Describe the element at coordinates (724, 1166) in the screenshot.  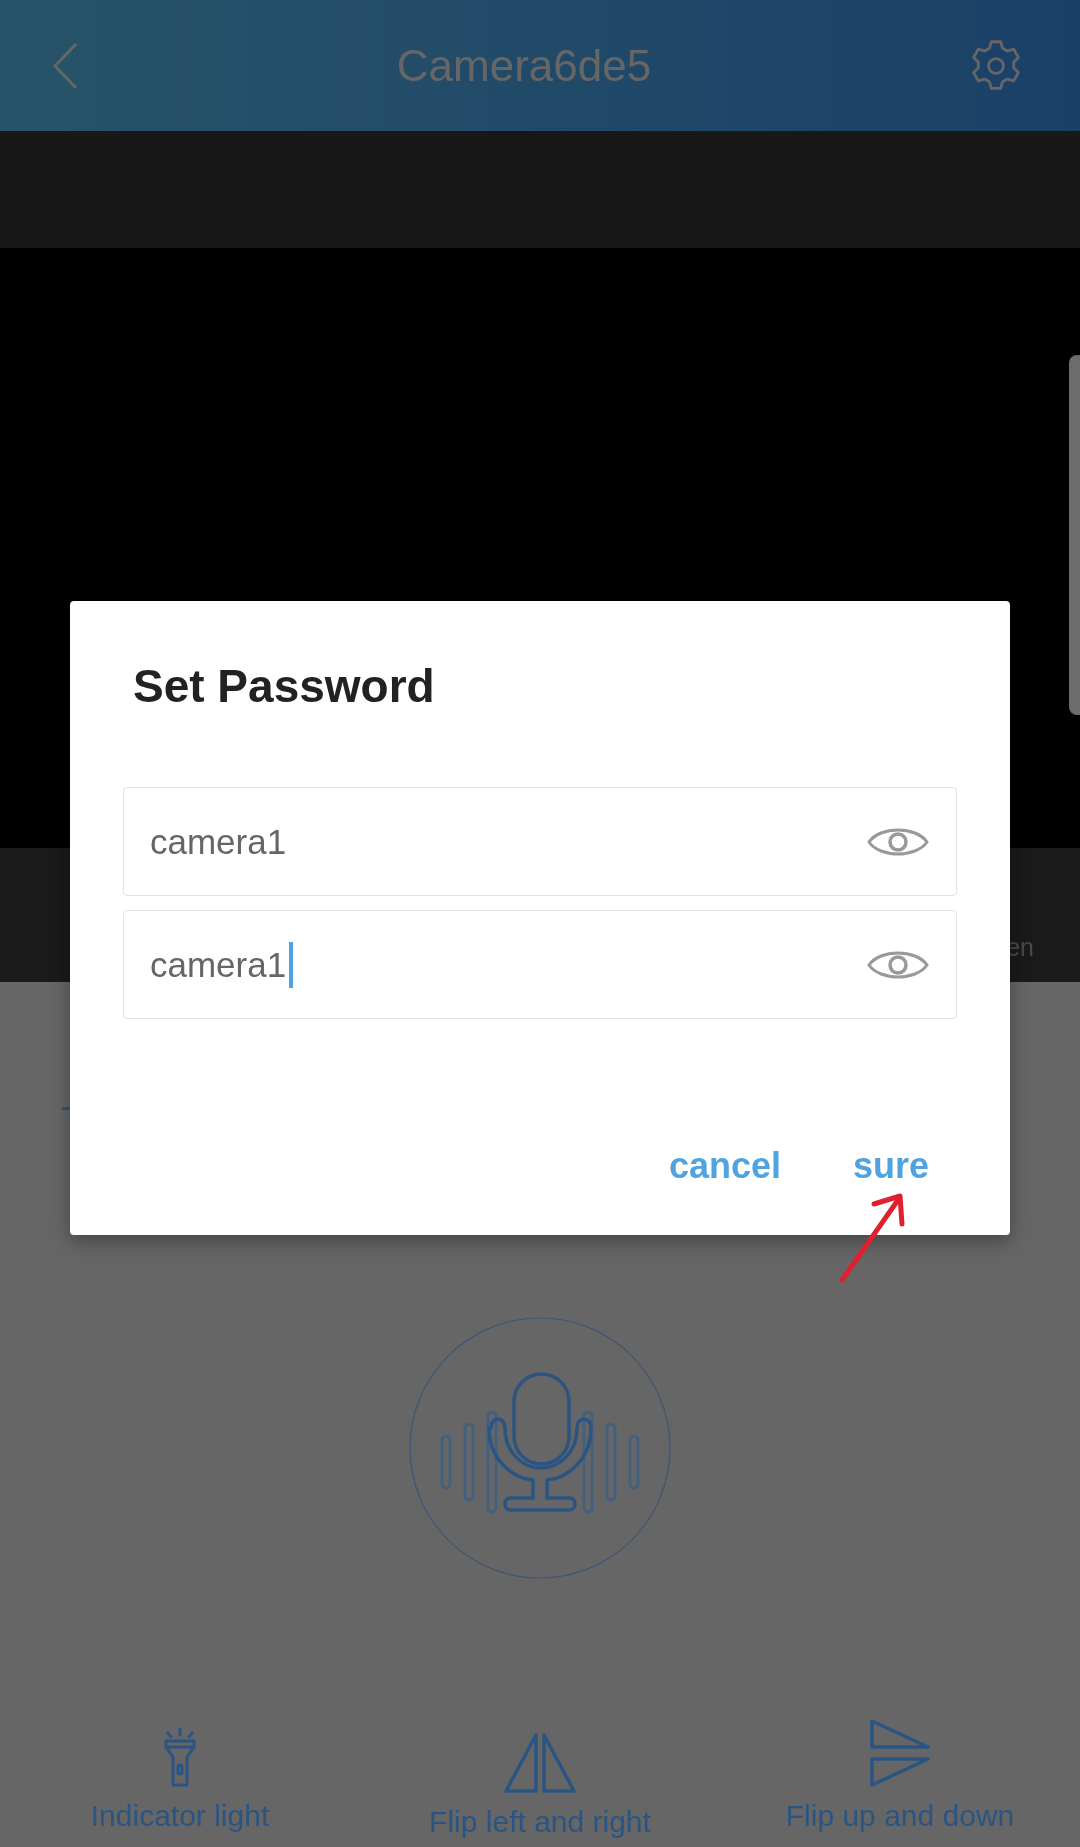
I see `cancel-button: cancel` at that location.